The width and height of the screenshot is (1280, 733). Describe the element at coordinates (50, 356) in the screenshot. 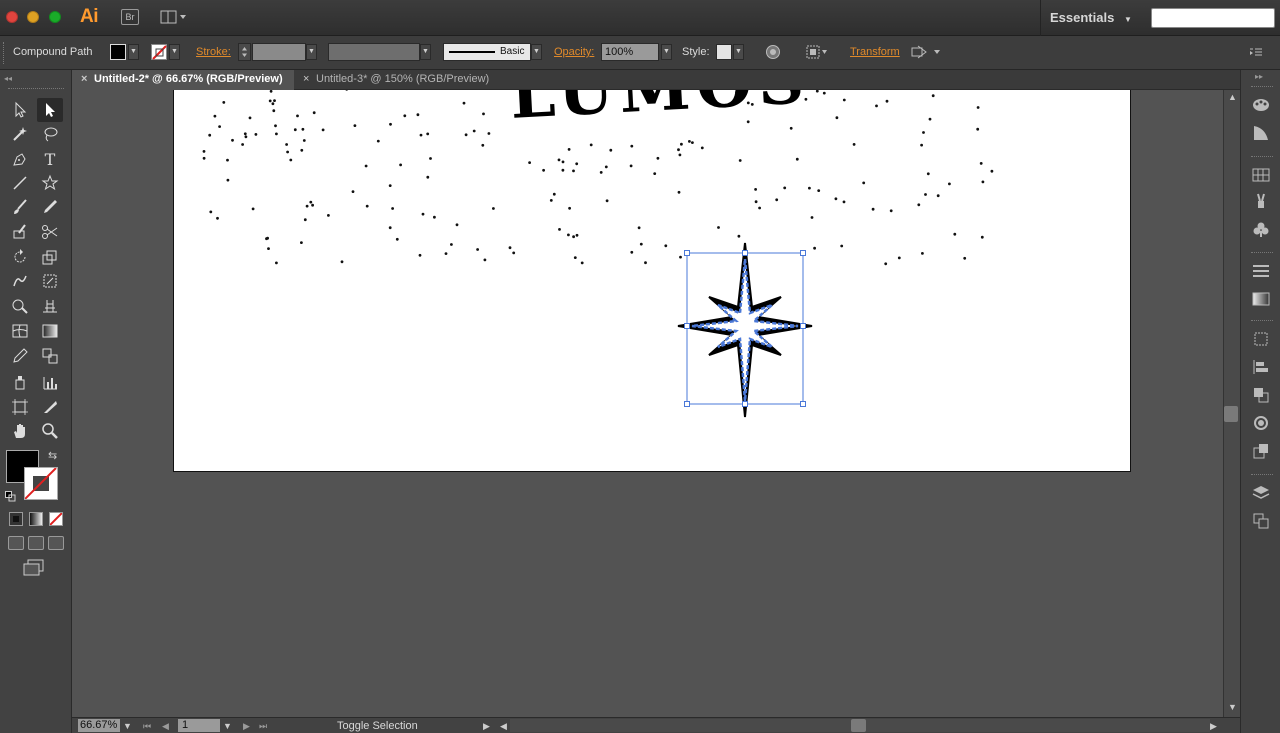

I see `blend-tool` at that location.